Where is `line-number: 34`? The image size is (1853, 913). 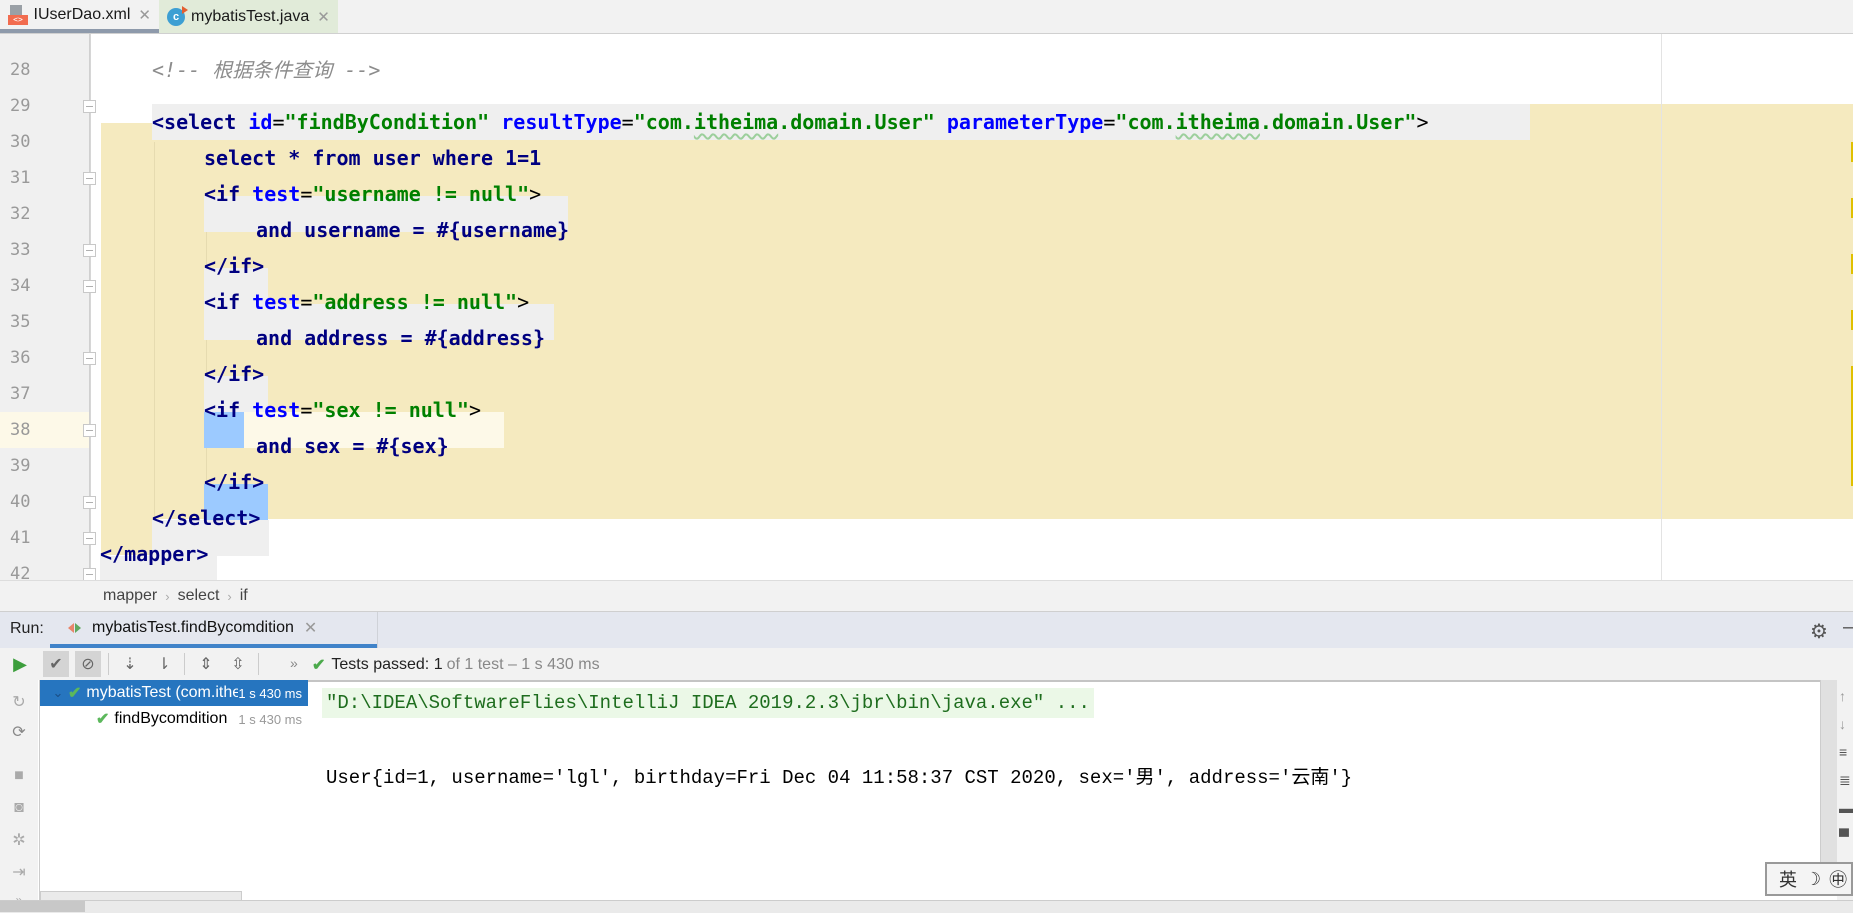 line-number: 34 is located at coordinates (20, 286).